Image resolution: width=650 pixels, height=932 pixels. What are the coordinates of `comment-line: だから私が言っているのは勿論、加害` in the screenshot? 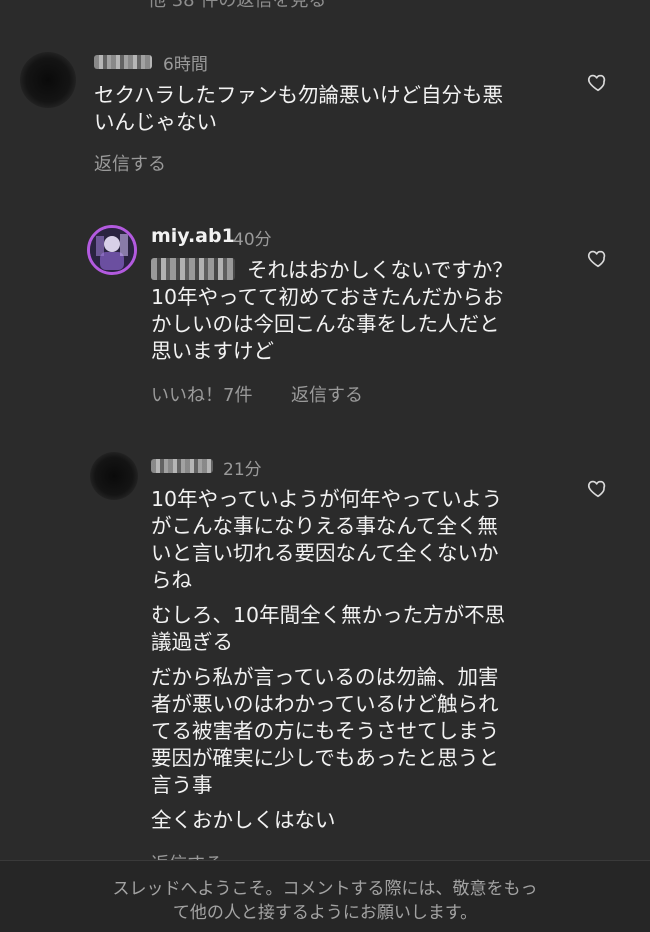 It's located at (325, 677).